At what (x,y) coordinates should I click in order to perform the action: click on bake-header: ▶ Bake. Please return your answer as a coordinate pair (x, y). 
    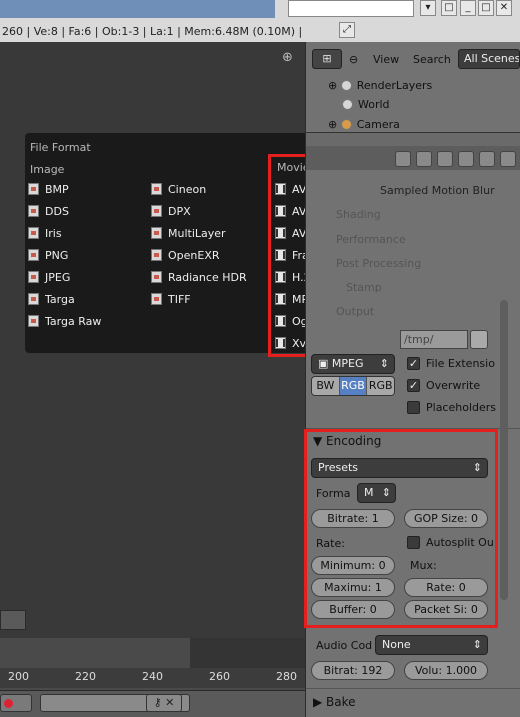
    Looking at the image, I should click on (334, 702).